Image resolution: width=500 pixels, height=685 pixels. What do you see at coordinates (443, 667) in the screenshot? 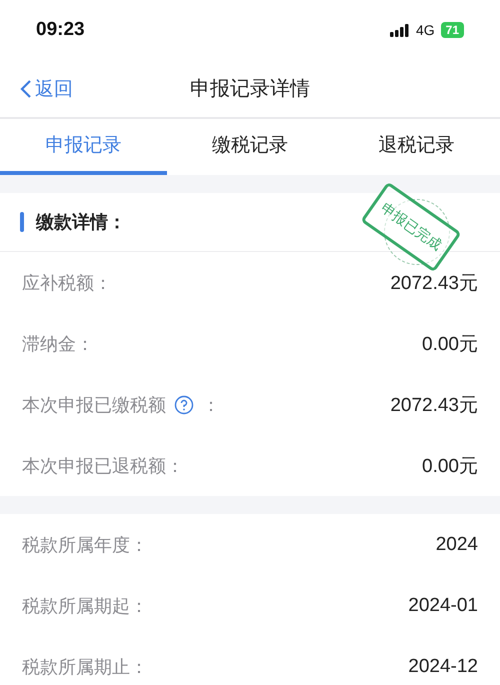
I see `field-value: 2024-12` at bounding box center [443, 667].